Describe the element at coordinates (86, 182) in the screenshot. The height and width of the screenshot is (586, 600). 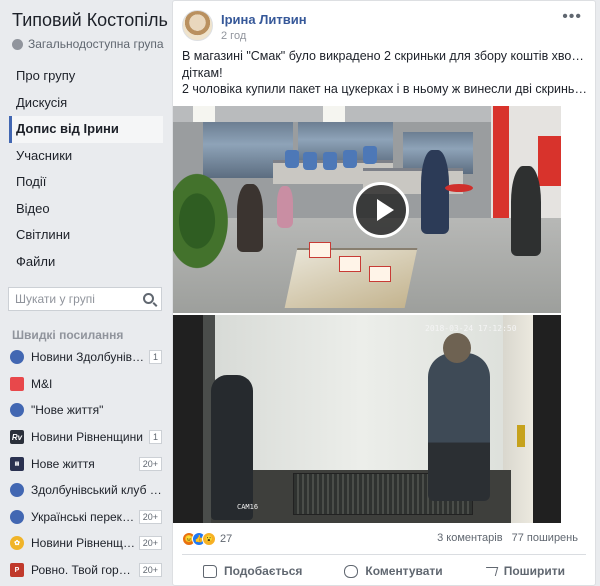
I see `nav-item-events: Події` at that location.